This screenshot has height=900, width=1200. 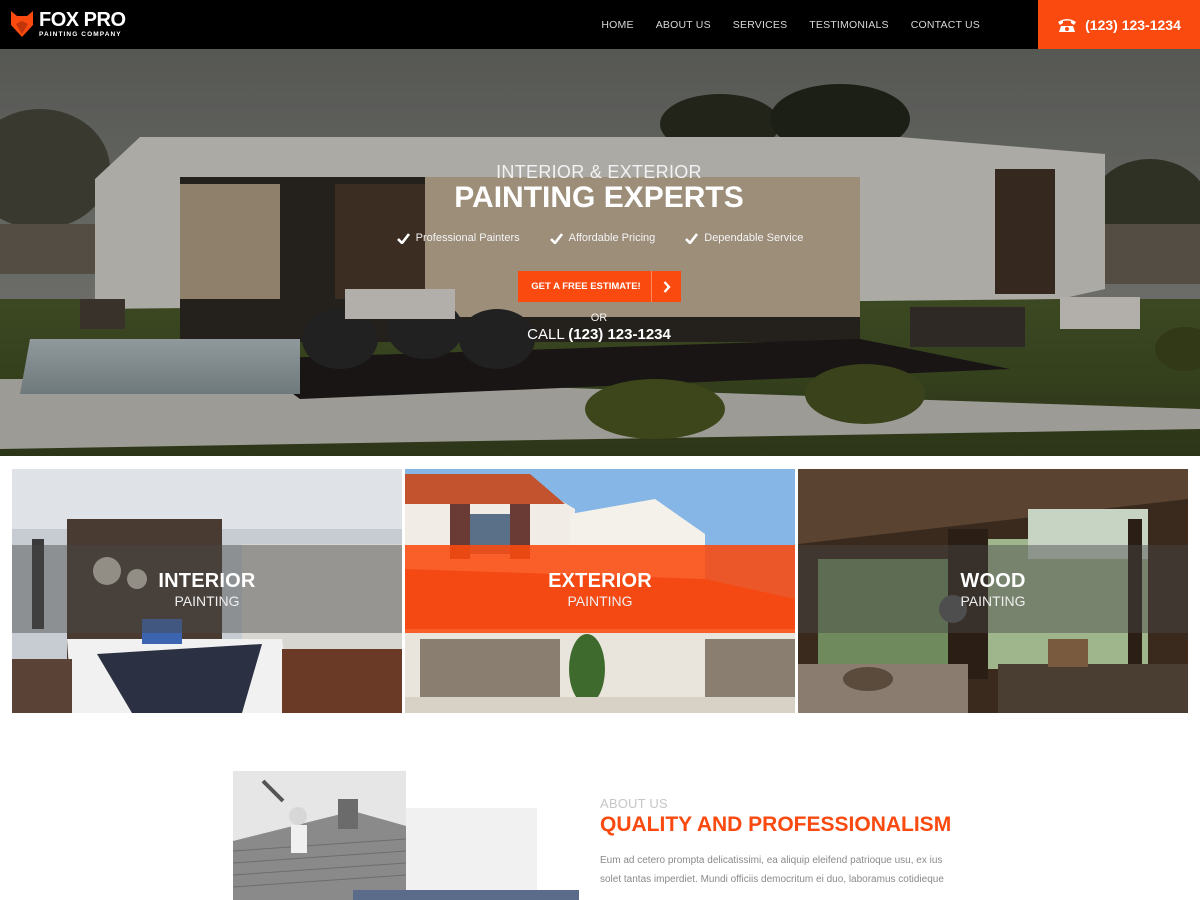 I want to click on feature-item: Affordable Pricing, so click(x=602, y=238).